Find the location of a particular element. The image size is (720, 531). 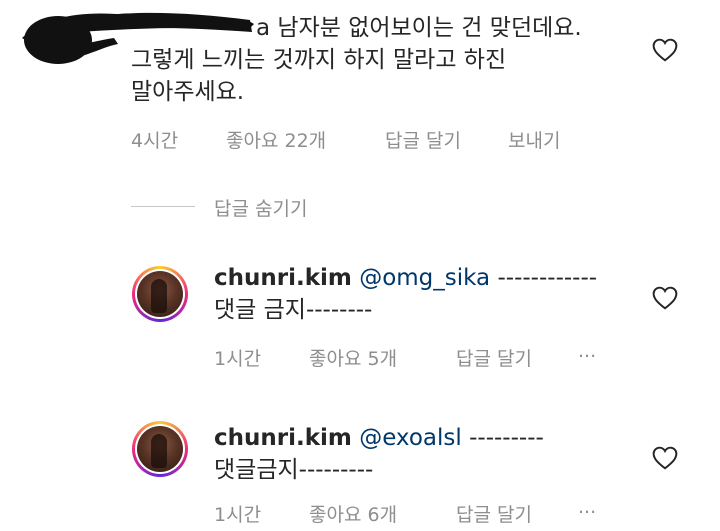

like-count: 좋아요 22개 is located at coordinates (276, 139).